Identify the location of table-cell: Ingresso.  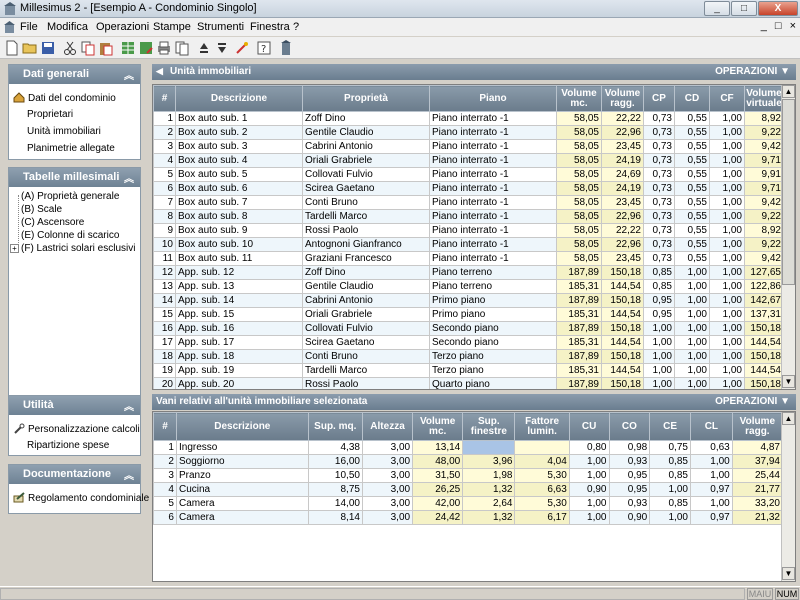
(242, 447).